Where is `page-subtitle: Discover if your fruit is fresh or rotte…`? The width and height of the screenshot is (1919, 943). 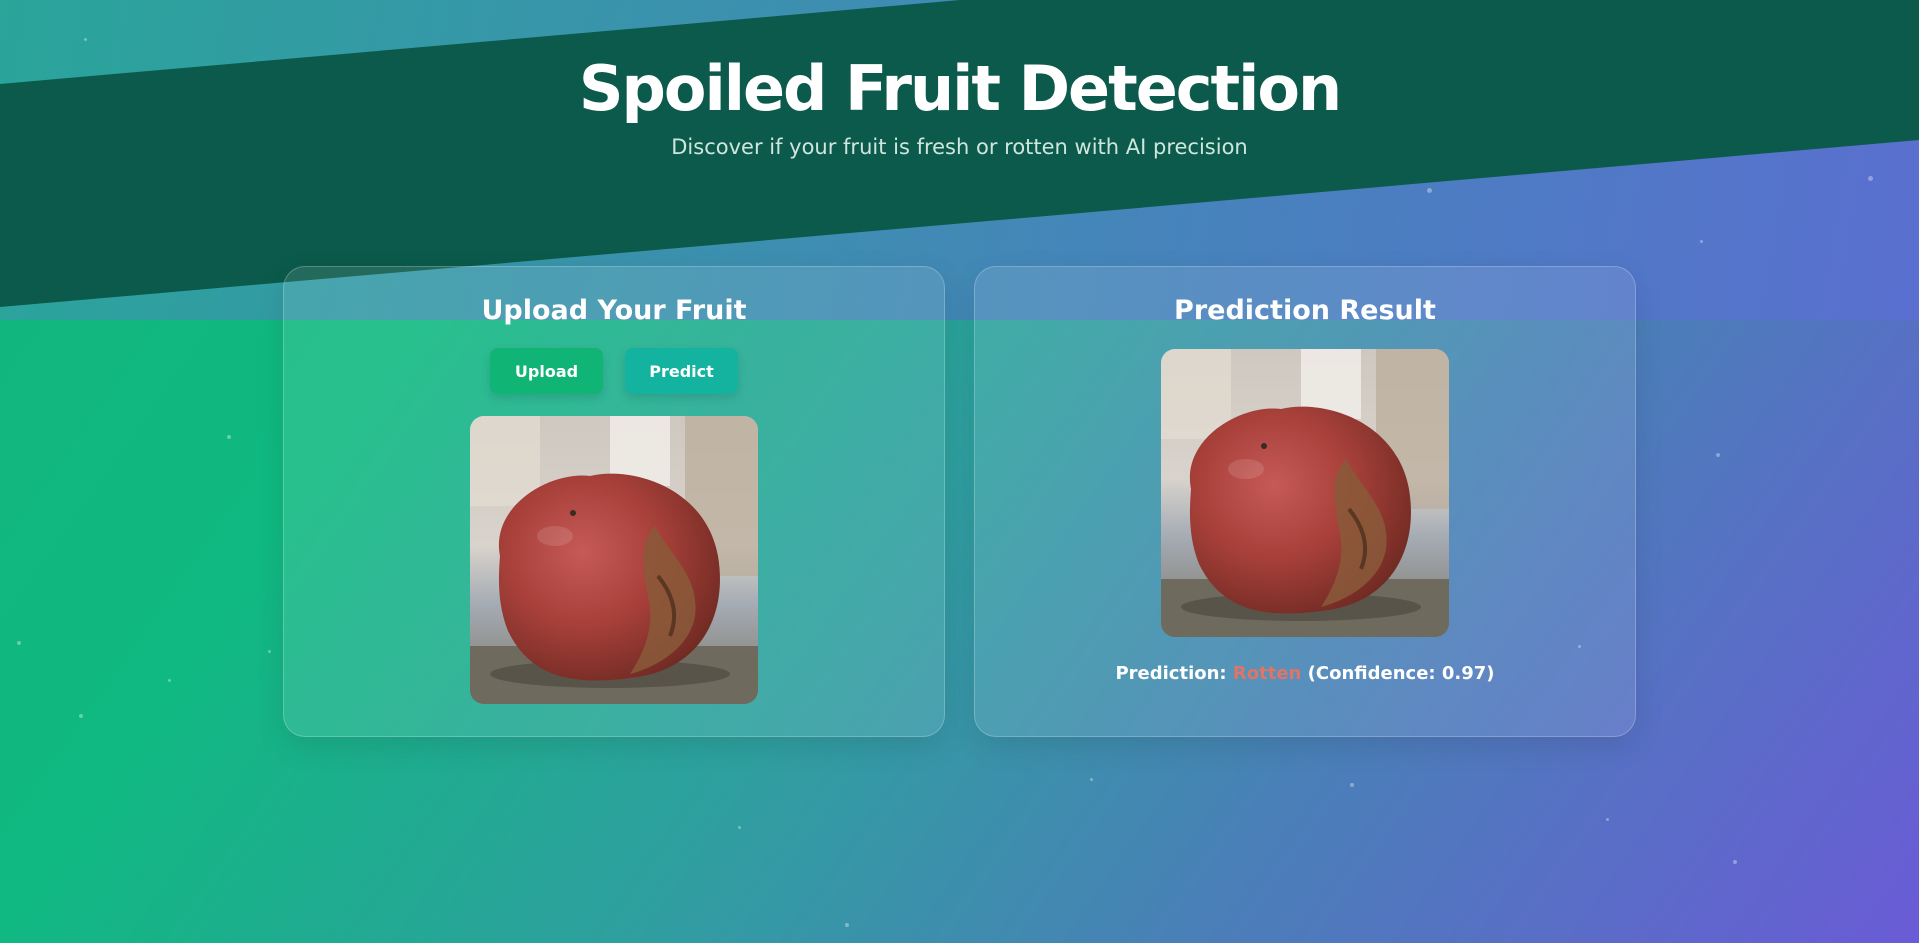 page-subtitle: Discover if your fruit is fresh or rotte… is located at coordinates (959, 147).